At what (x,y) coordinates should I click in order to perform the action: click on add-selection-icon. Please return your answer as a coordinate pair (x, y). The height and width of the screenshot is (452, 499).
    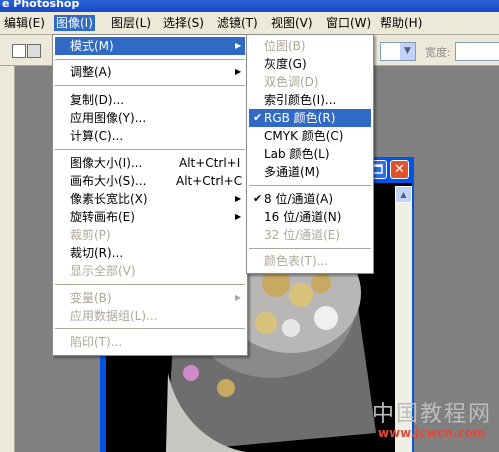
    Looking at the image, I should click on (34, 51).